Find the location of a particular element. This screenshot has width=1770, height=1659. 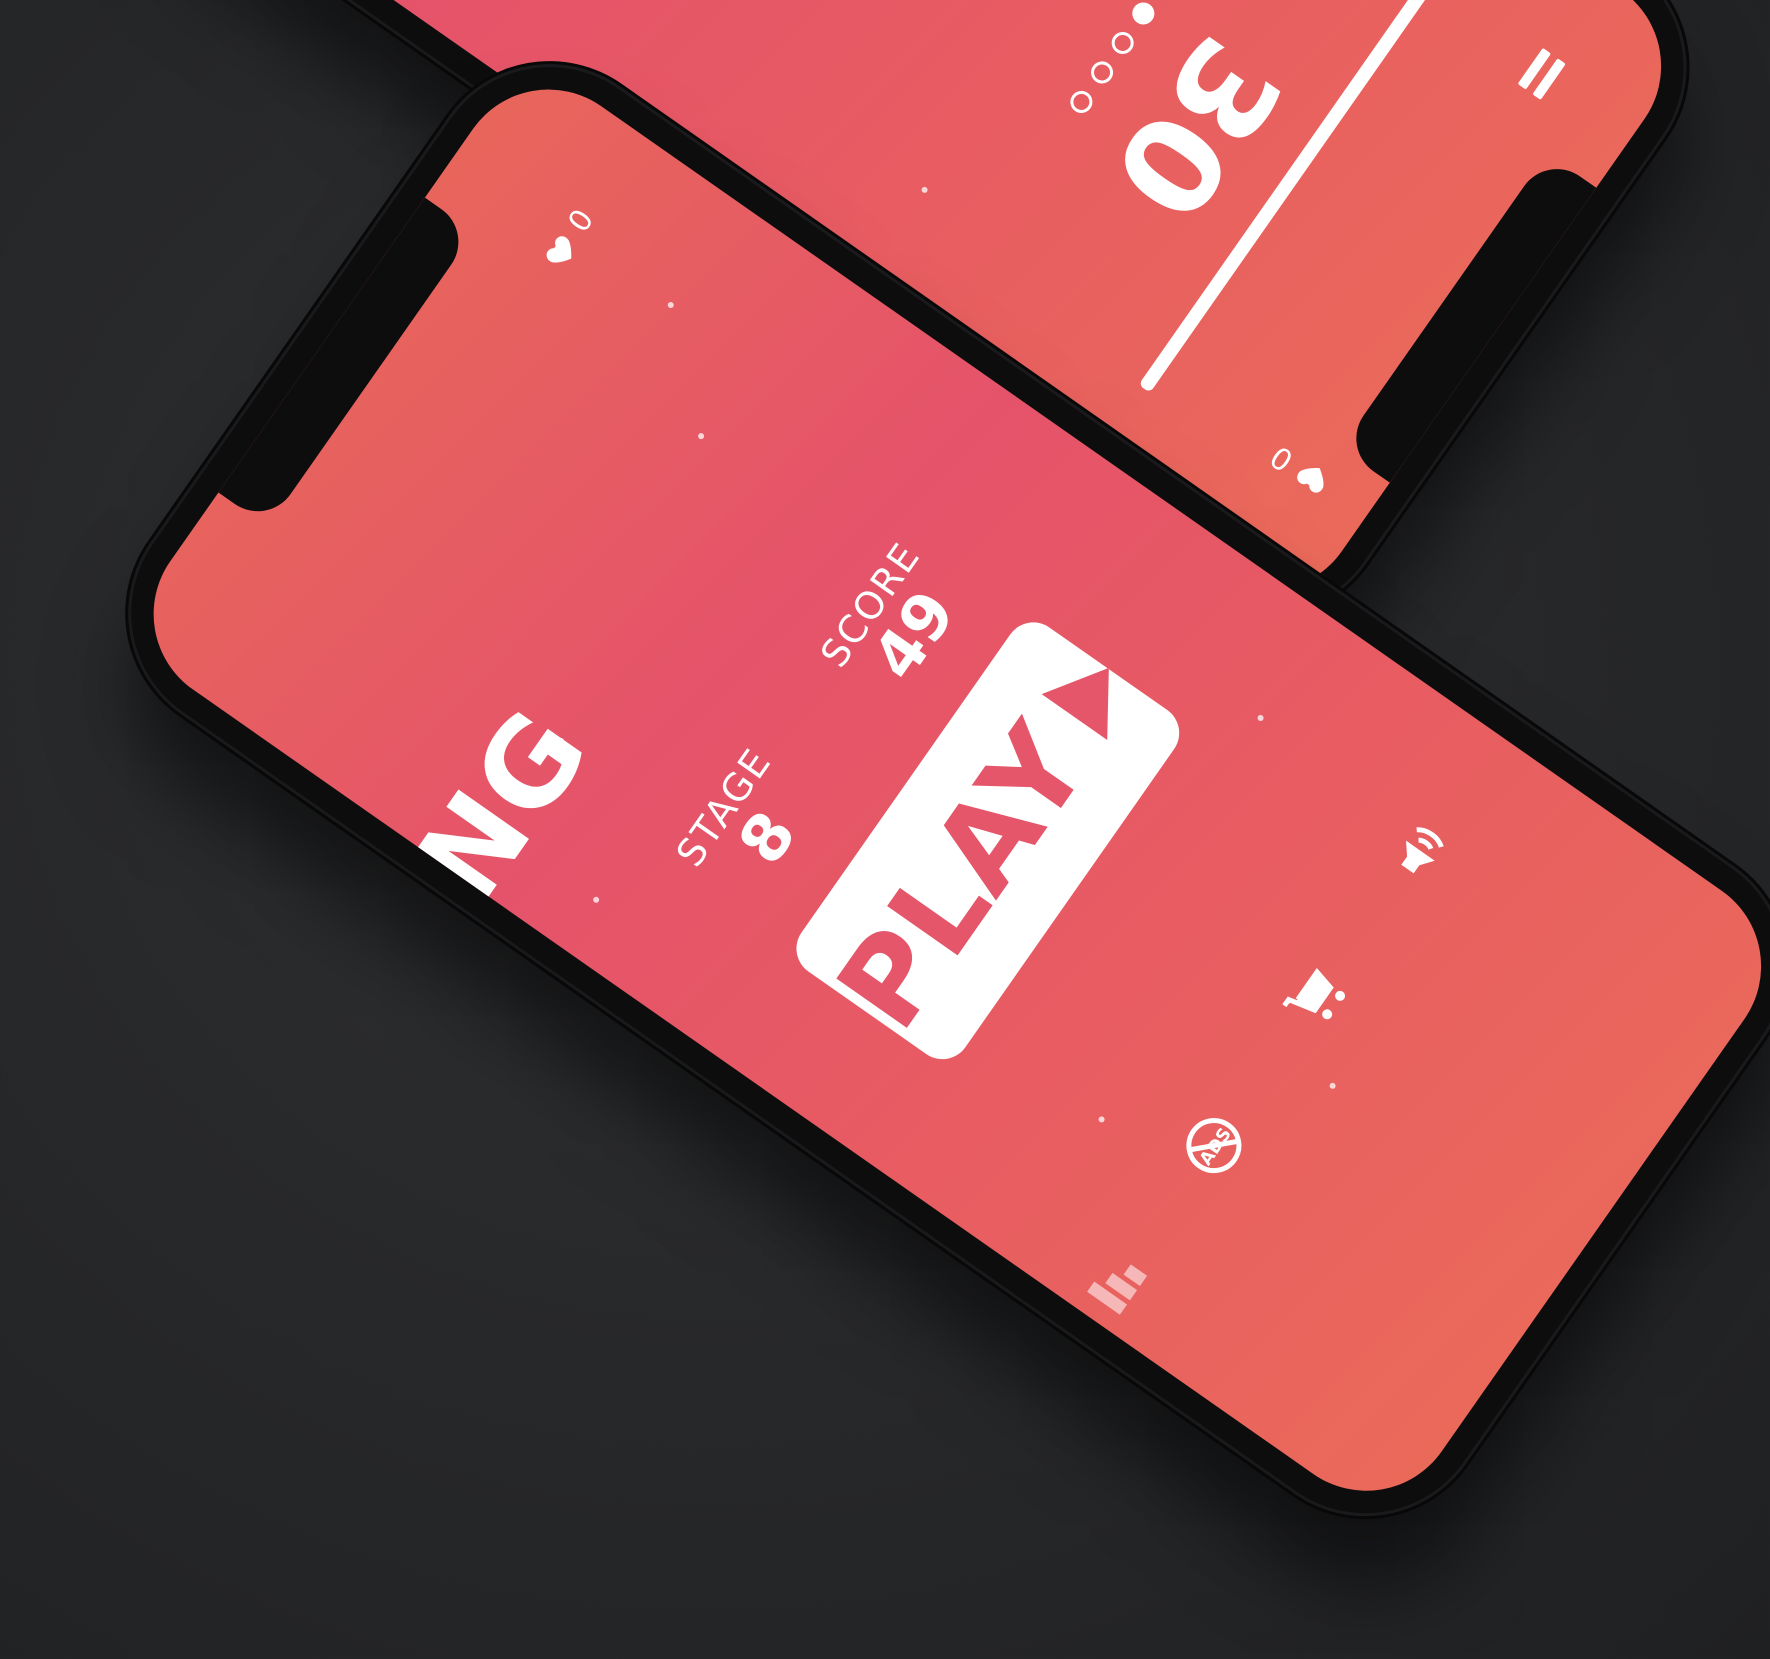

title-line: MY is located at coordinates (193, 1116).